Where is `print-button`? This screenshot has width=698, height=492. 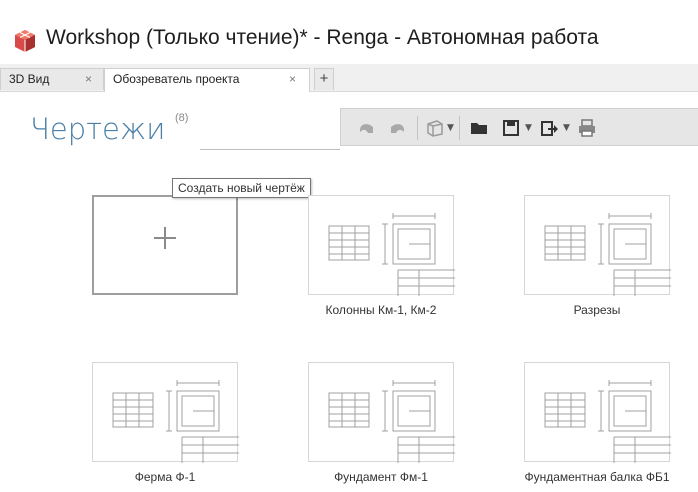
print-button is located at coordinates (587, 128).